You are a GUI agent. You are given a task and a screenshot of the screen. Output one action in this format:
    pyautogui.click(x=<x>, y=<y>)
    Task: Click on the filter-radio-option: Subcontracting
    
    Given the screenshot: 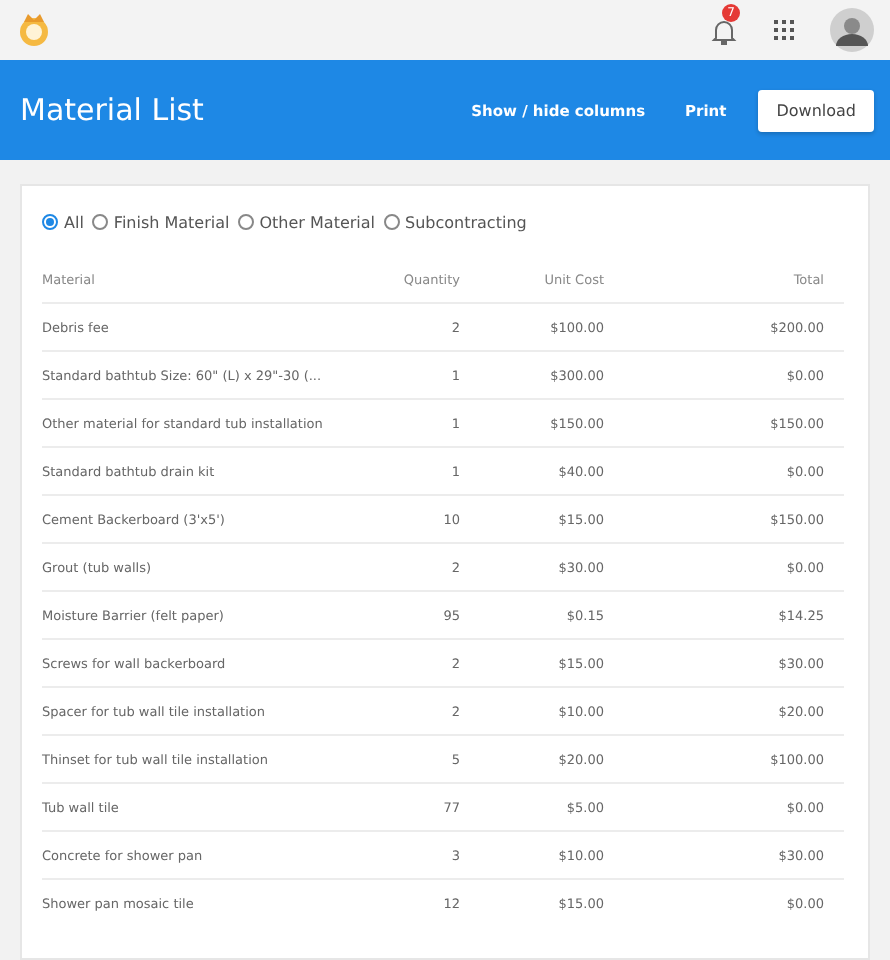 What is the action you would take?
    pyautogui.click(x=455, y=222)
    